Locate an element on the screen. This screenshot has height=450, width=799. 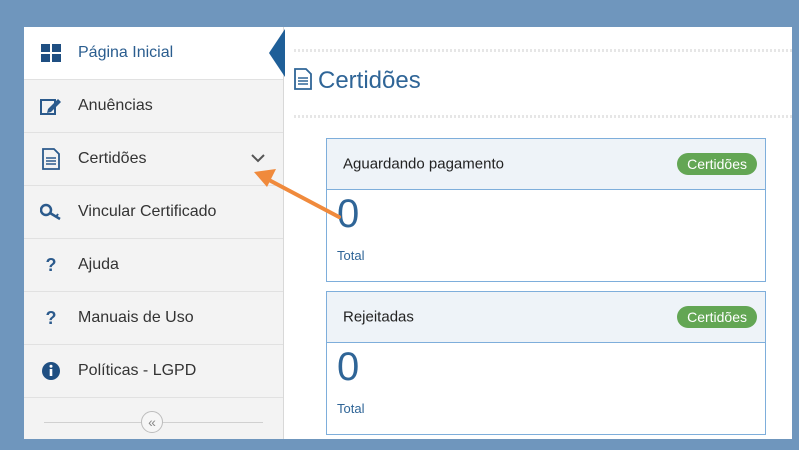
sidebar-item-label: Vincular Certificado is located at coordinates (147, 211).